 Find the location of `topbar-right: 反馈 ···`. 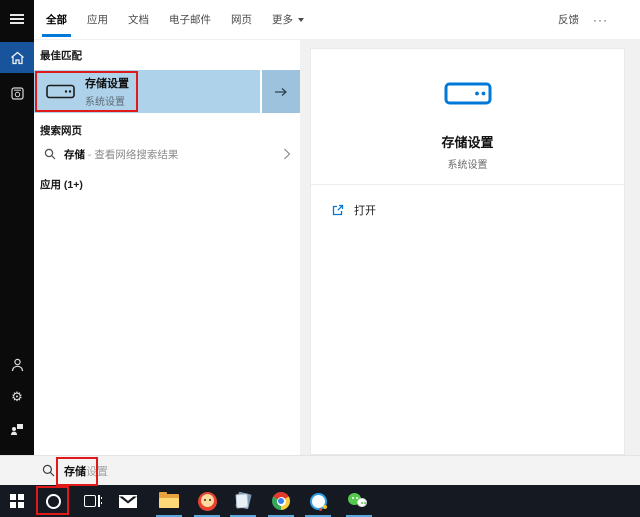

topbar-right: 反馈 ··· is located at coordinates (583, 19).